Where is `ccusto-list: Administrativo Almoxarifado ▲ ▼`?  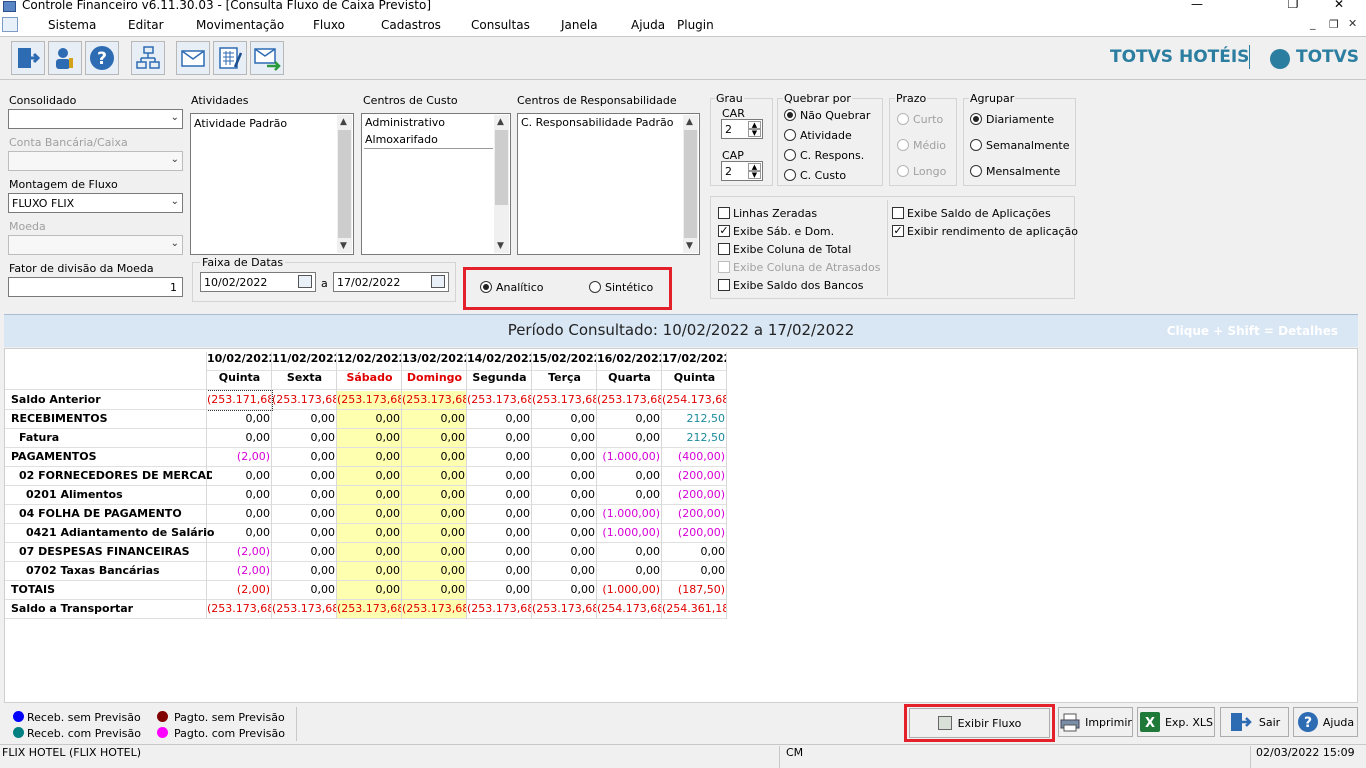
ccusto-list: Administrativo Almoxarifado ▲ ▼ is located at coordinates (436, 184).